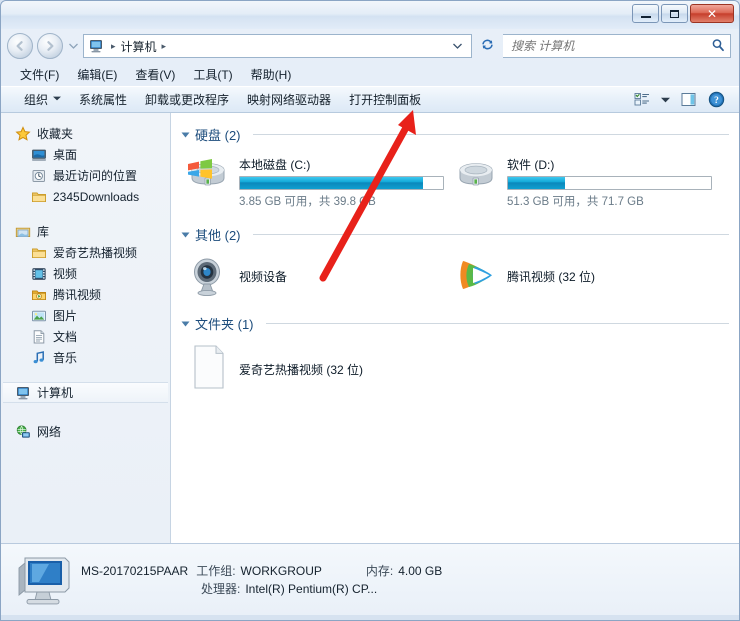 The height and width of the screenshot is (621, 740). I want to click on sidebar-item-pictures: 图片, so click(85, 315).